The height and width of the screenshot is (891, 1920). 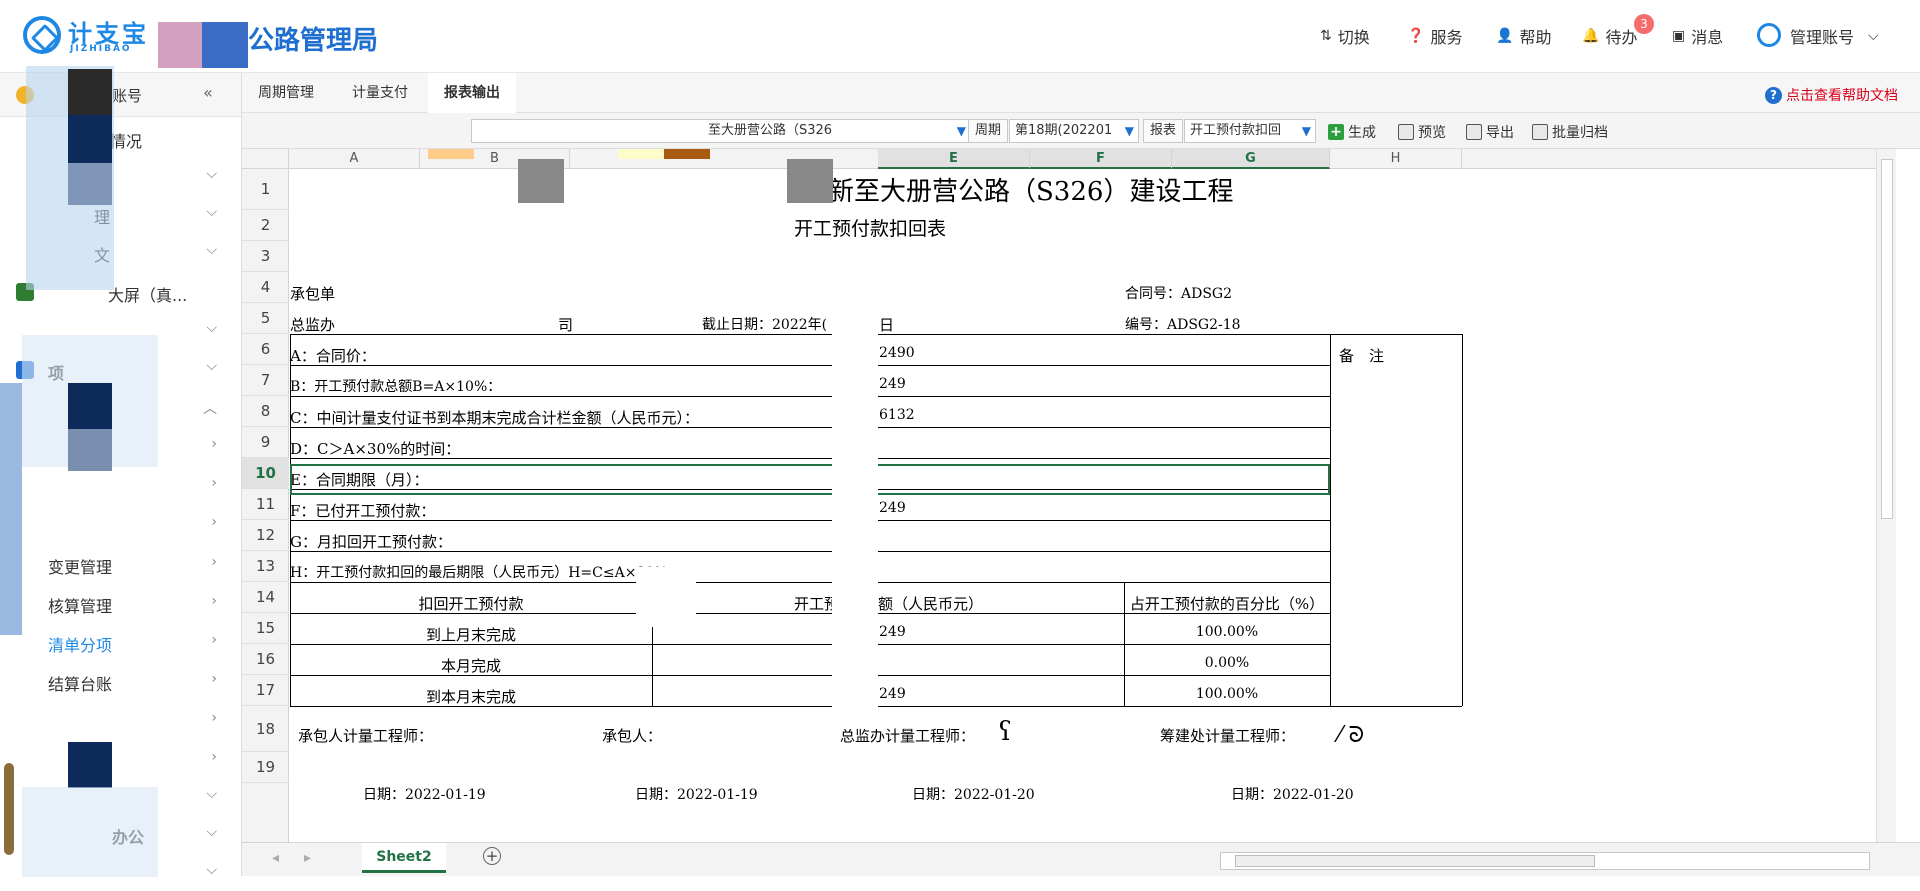 I want to click on tab-sheet2: Sheet2, so click(x=404, y=858).